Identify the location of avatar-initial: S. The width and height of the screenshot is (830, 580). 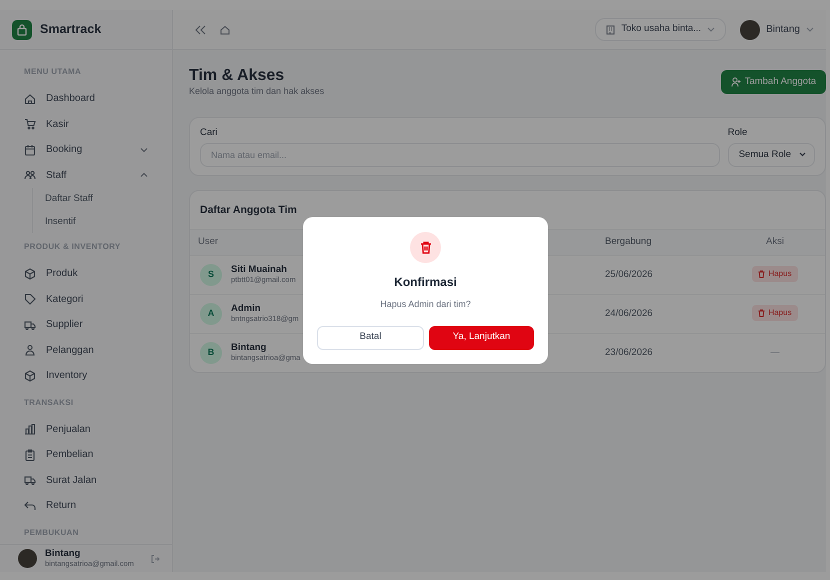
(211, 275).